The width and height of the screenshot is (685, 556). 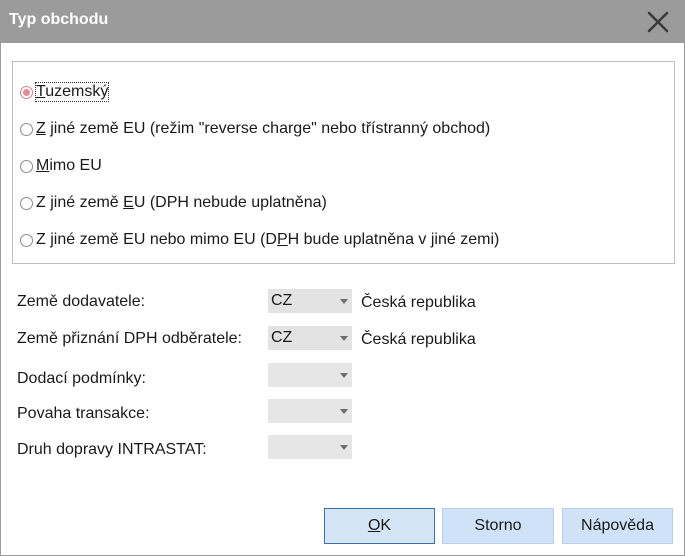 I want to click on cancel-button: Storno, so click(x=498, y=526).